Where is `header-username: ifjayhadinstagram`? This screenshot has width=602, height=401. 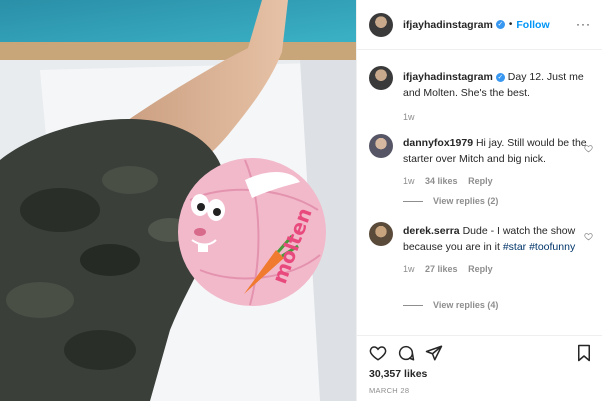 header-username: ifjayhadinstagram is located at coordinates (448, 25).